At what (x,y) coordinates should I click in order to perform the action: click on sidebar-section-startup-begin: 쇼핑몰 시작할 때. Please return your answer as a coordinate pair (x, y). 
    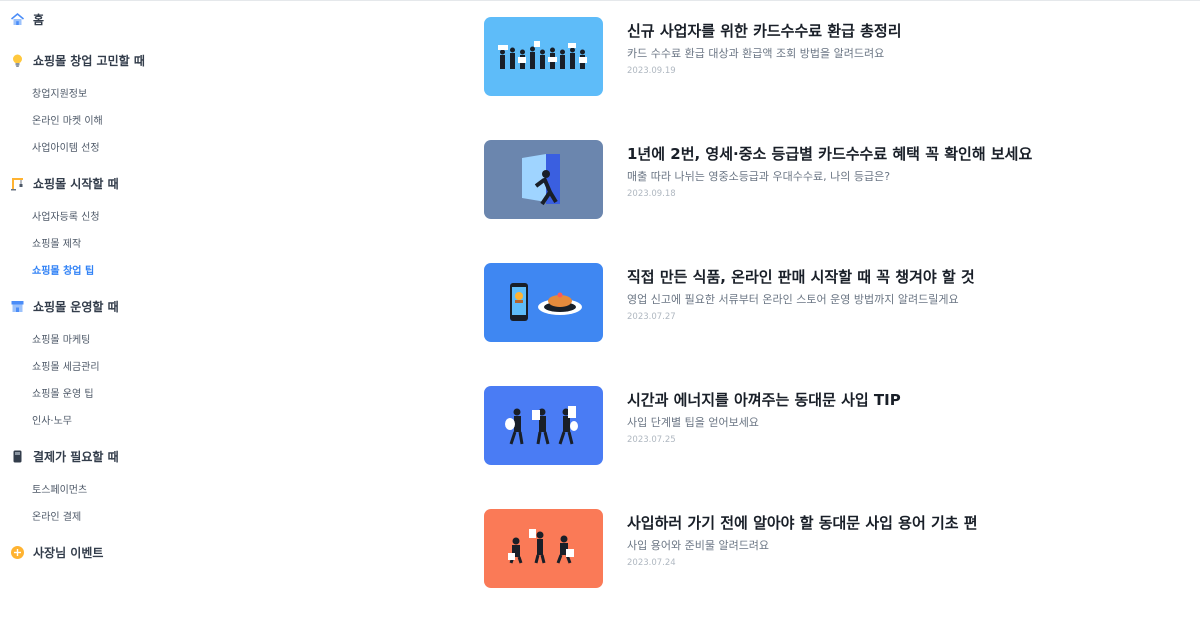
    Looking at the image, I should click on (64, 183).